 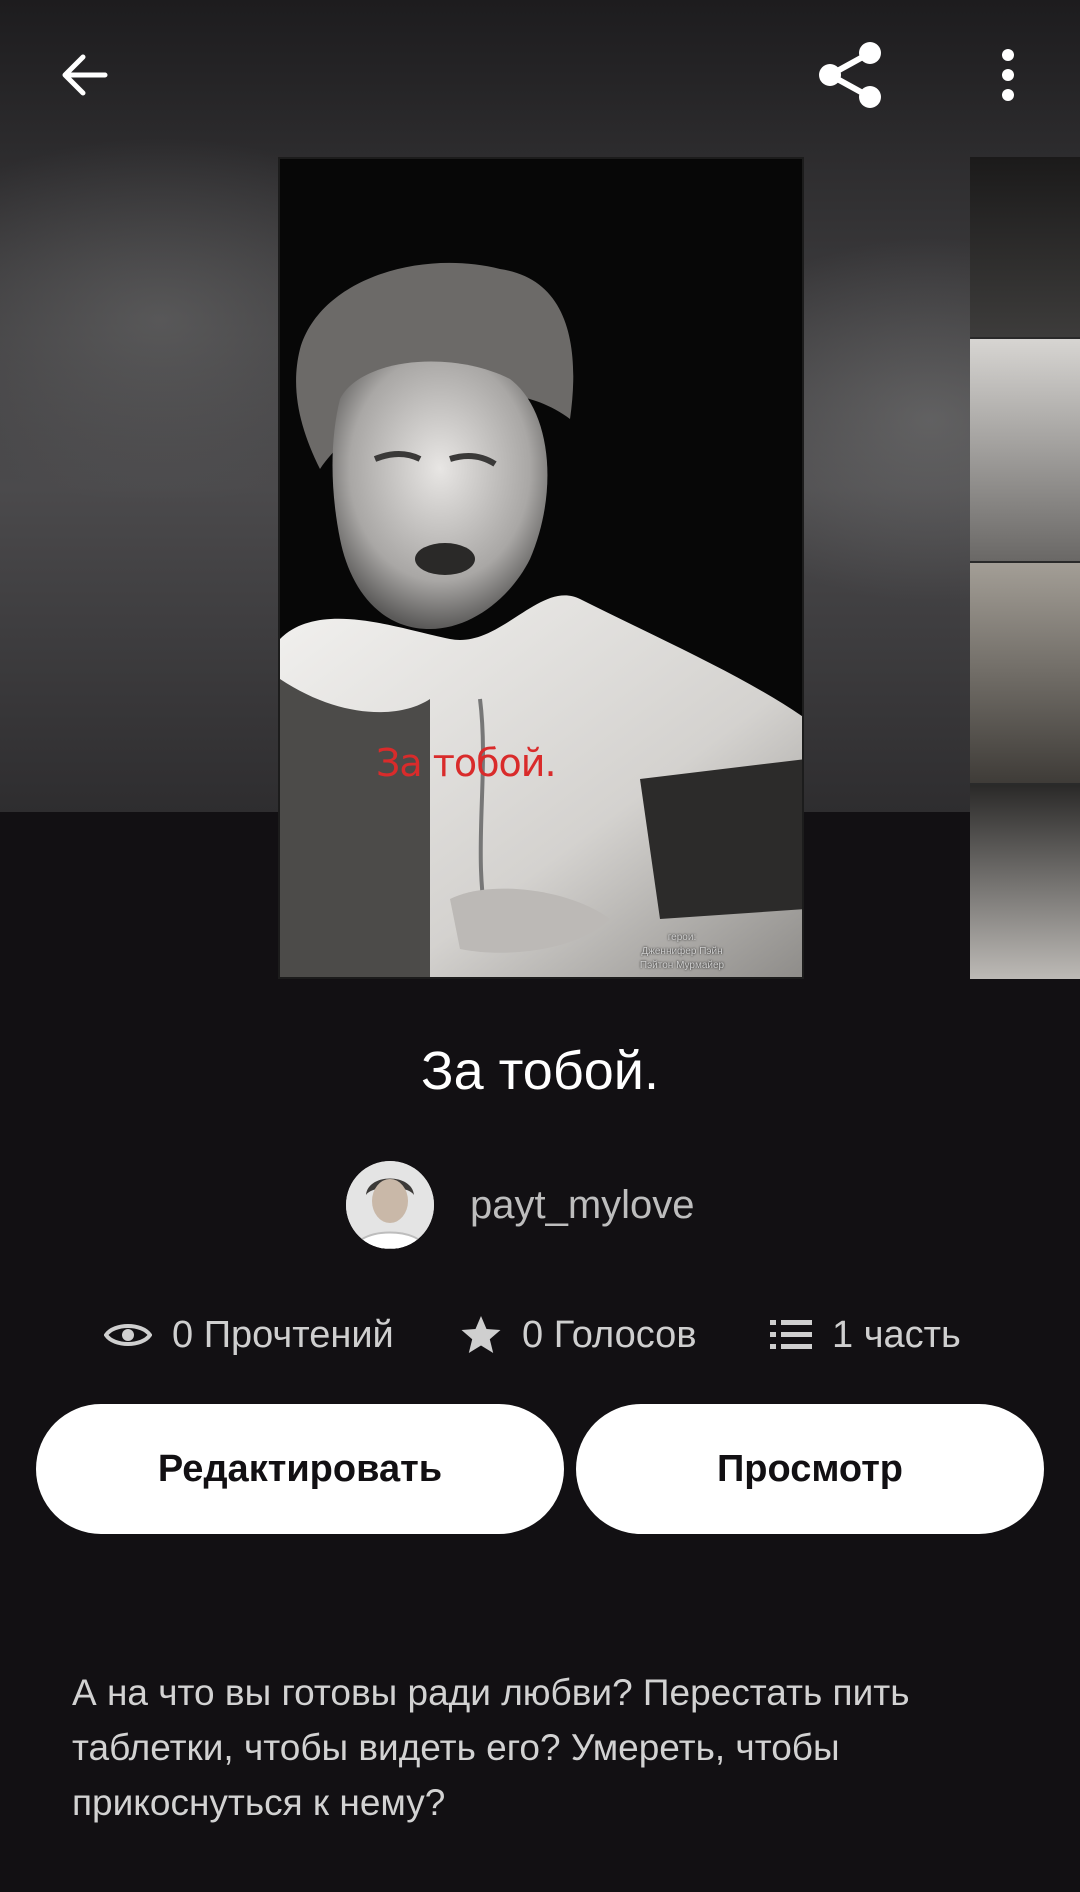 I want to click on story-stats: 0 Прочтений 0 Голосов 1 часть, so click(x=540, y=1335).